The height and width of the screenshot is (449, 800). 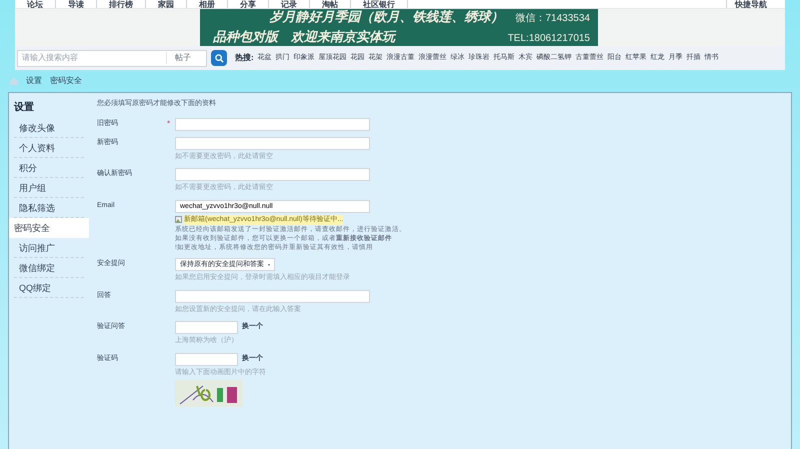 What do you see at coordinates (112, 58) in the screenshot?
I see `search-field: 请输入搜索内容 帖子` at bounding box center [112, 58].